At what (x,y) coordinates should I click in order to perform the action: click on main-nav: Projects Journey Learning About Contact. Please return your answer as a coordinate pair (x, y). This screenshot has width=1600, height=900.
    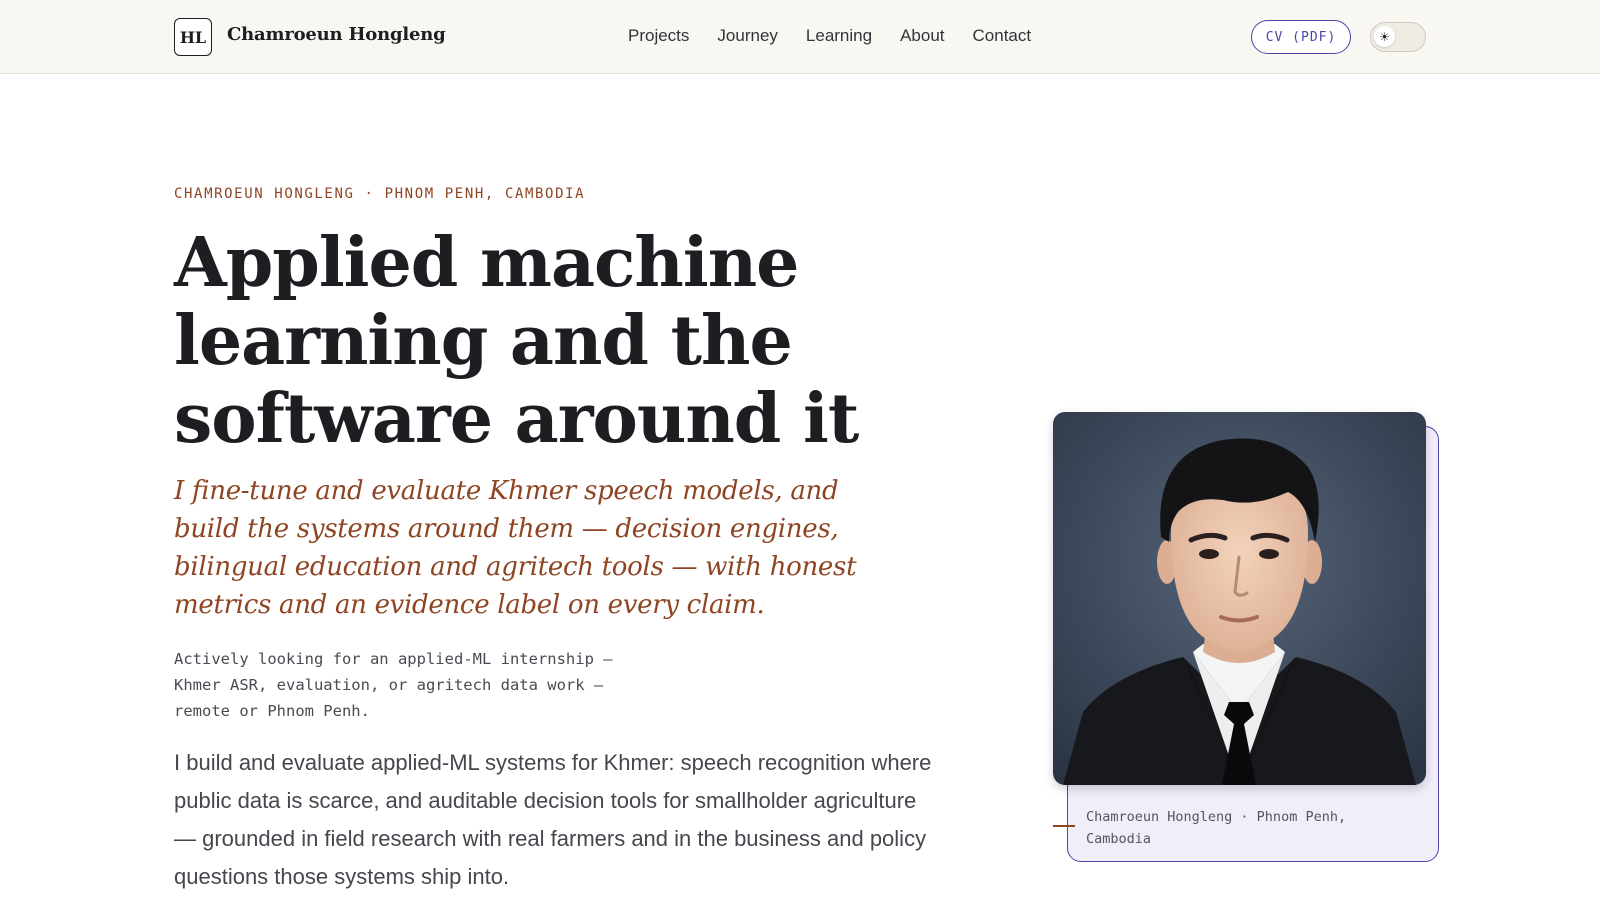
    Looking at the image, I should click on (829, 36).